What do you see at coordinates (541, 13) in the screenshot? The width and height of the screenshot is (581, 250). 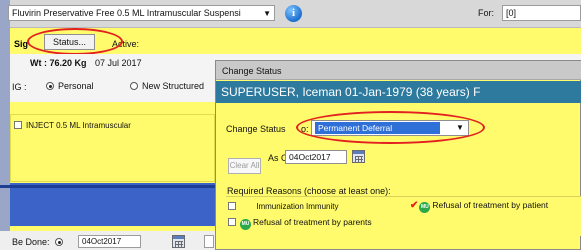 I see `for-field: [0]` at bounding box center [541, 13].